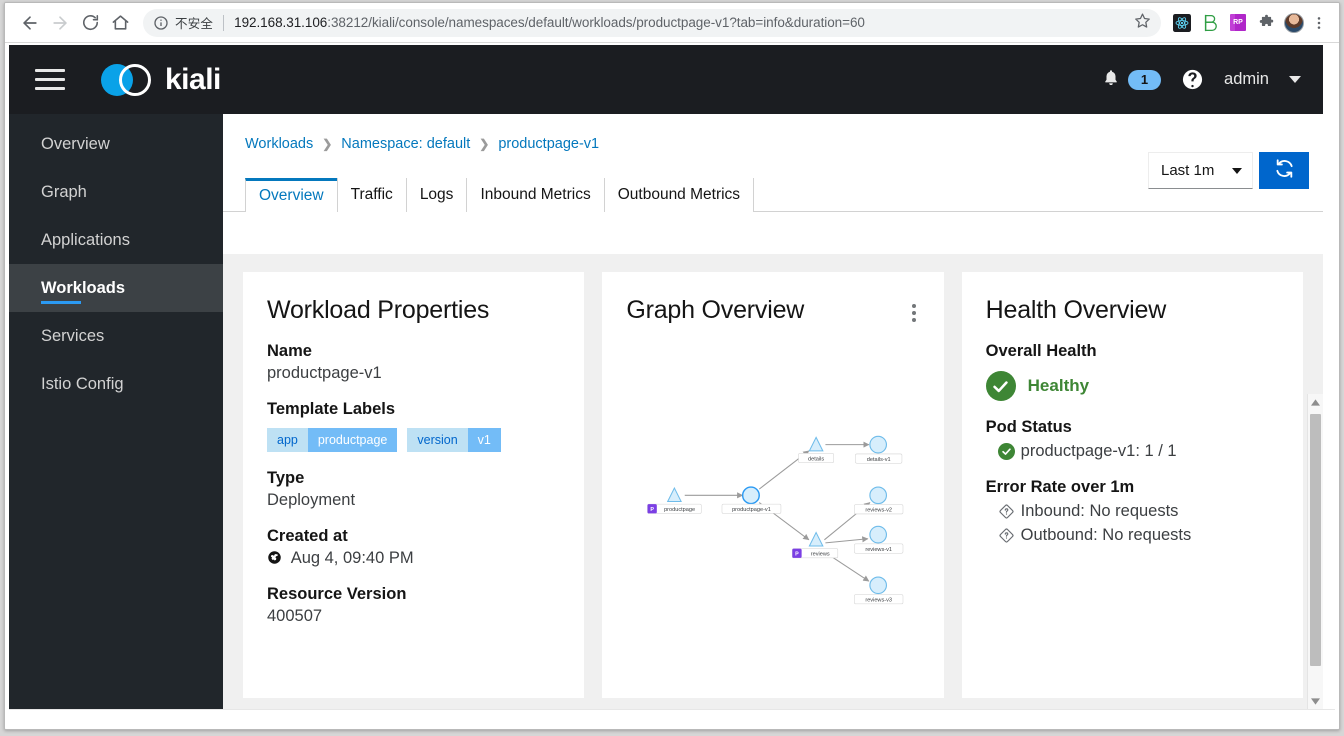 The image size is (1344, 736). Describe the element at coordinates (405, 144) in the screenshot. I see `breadcrumb-namespace: Namespace: default` at that location.